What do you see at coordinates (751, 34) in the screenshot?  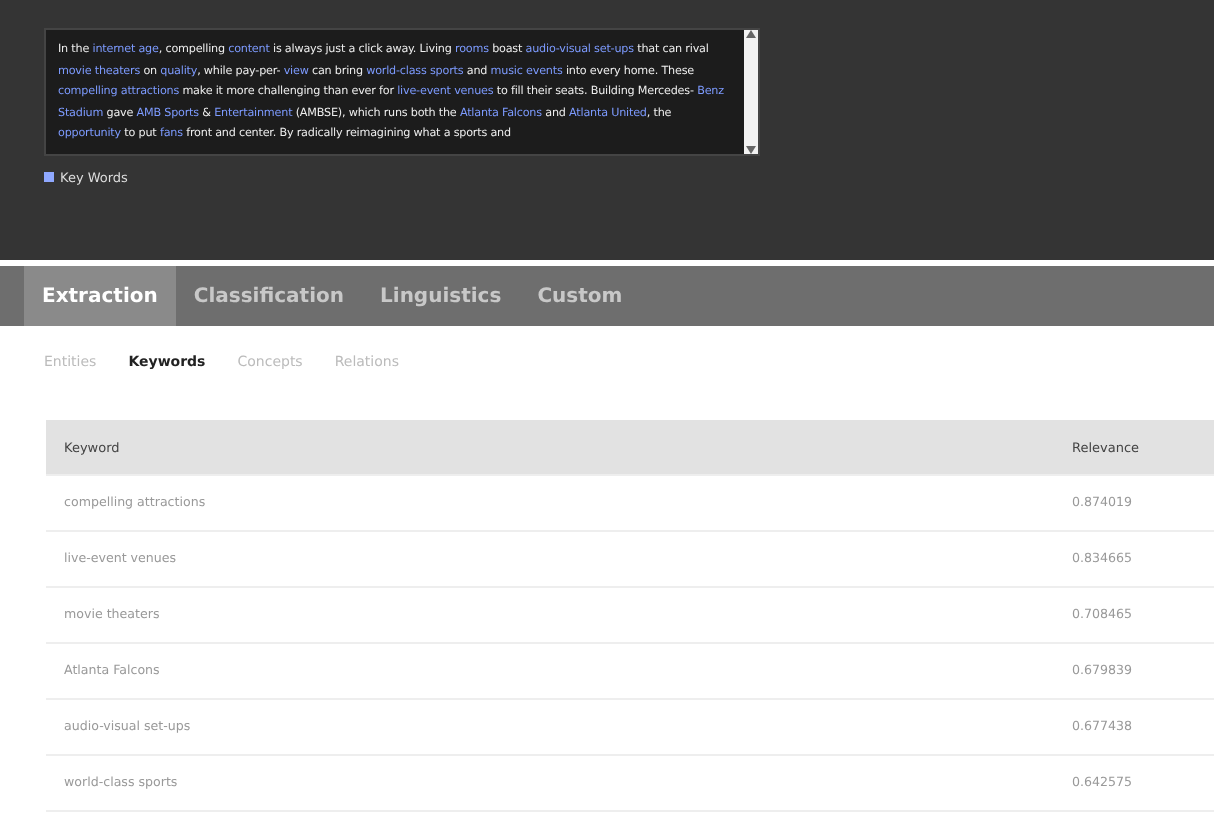 I see `scroll-up-icon` at bounding box center [751, 34].